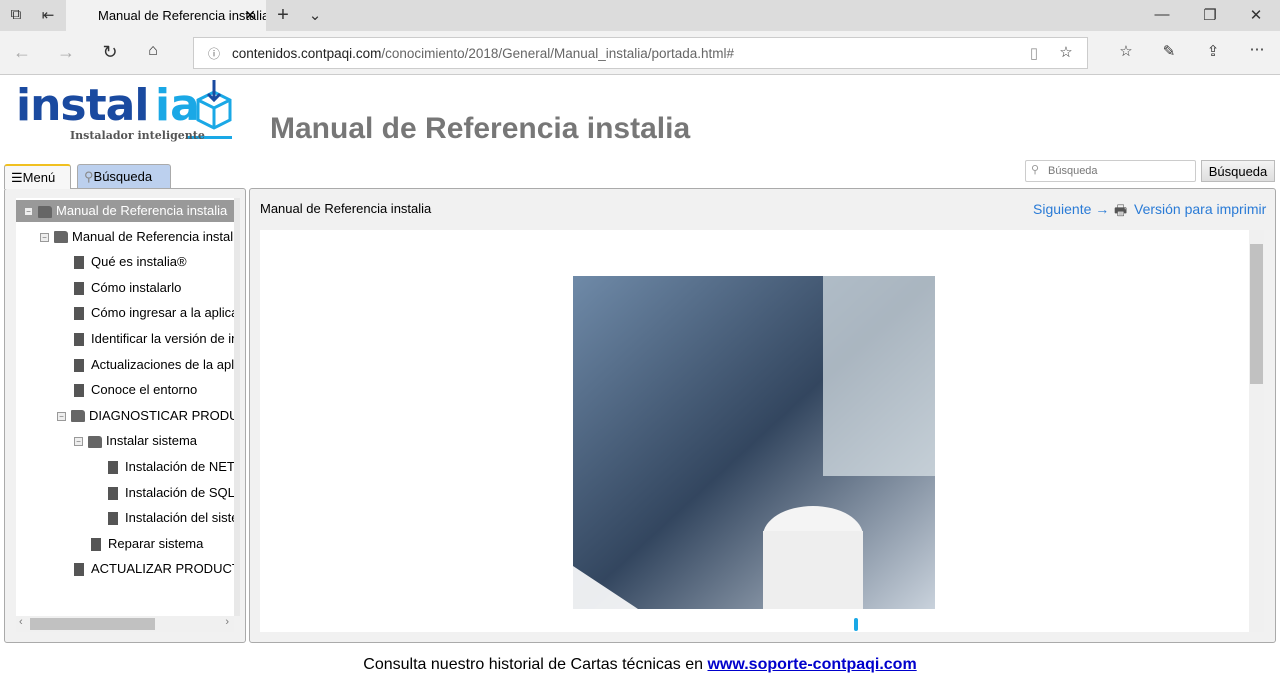 The width and height of the screenshot is (1280, 678). I want to click on tab-search: ⚲Búsqueda, so click(124, 176).